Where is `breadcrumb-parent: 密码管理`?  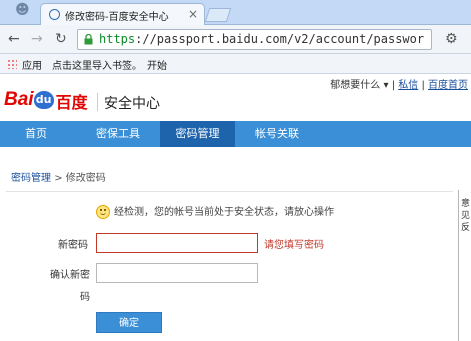
breadcrumb-parent: 密码管理 is located at coordinates (31, 178).